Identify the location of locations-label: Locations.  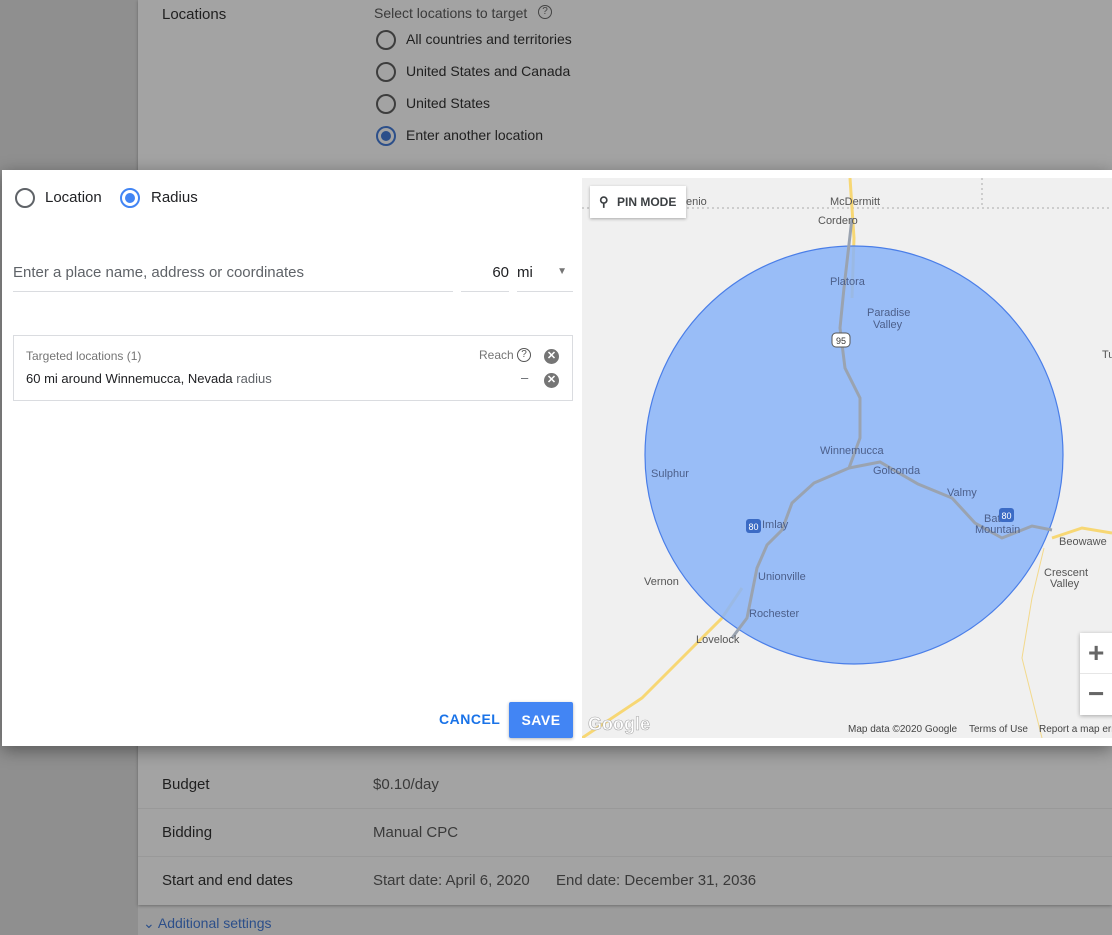
(194, 14).